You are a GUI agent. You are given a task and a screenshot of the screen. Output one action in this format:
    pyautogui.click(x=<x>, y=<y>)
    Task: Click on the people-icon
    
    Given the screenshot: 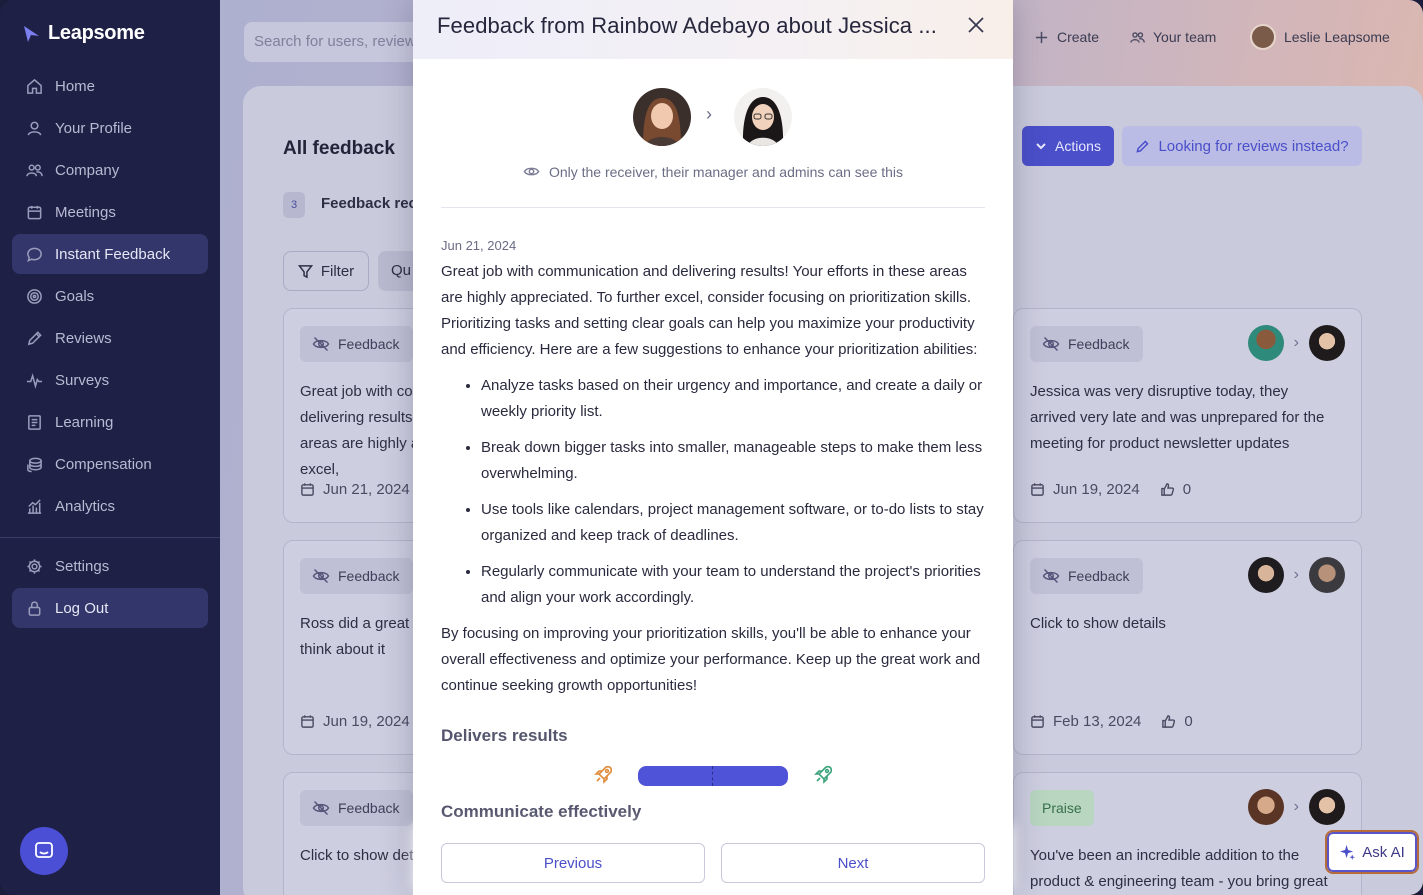 What is the action you would take?
    pyautogui.click(x=34, y=170)
    